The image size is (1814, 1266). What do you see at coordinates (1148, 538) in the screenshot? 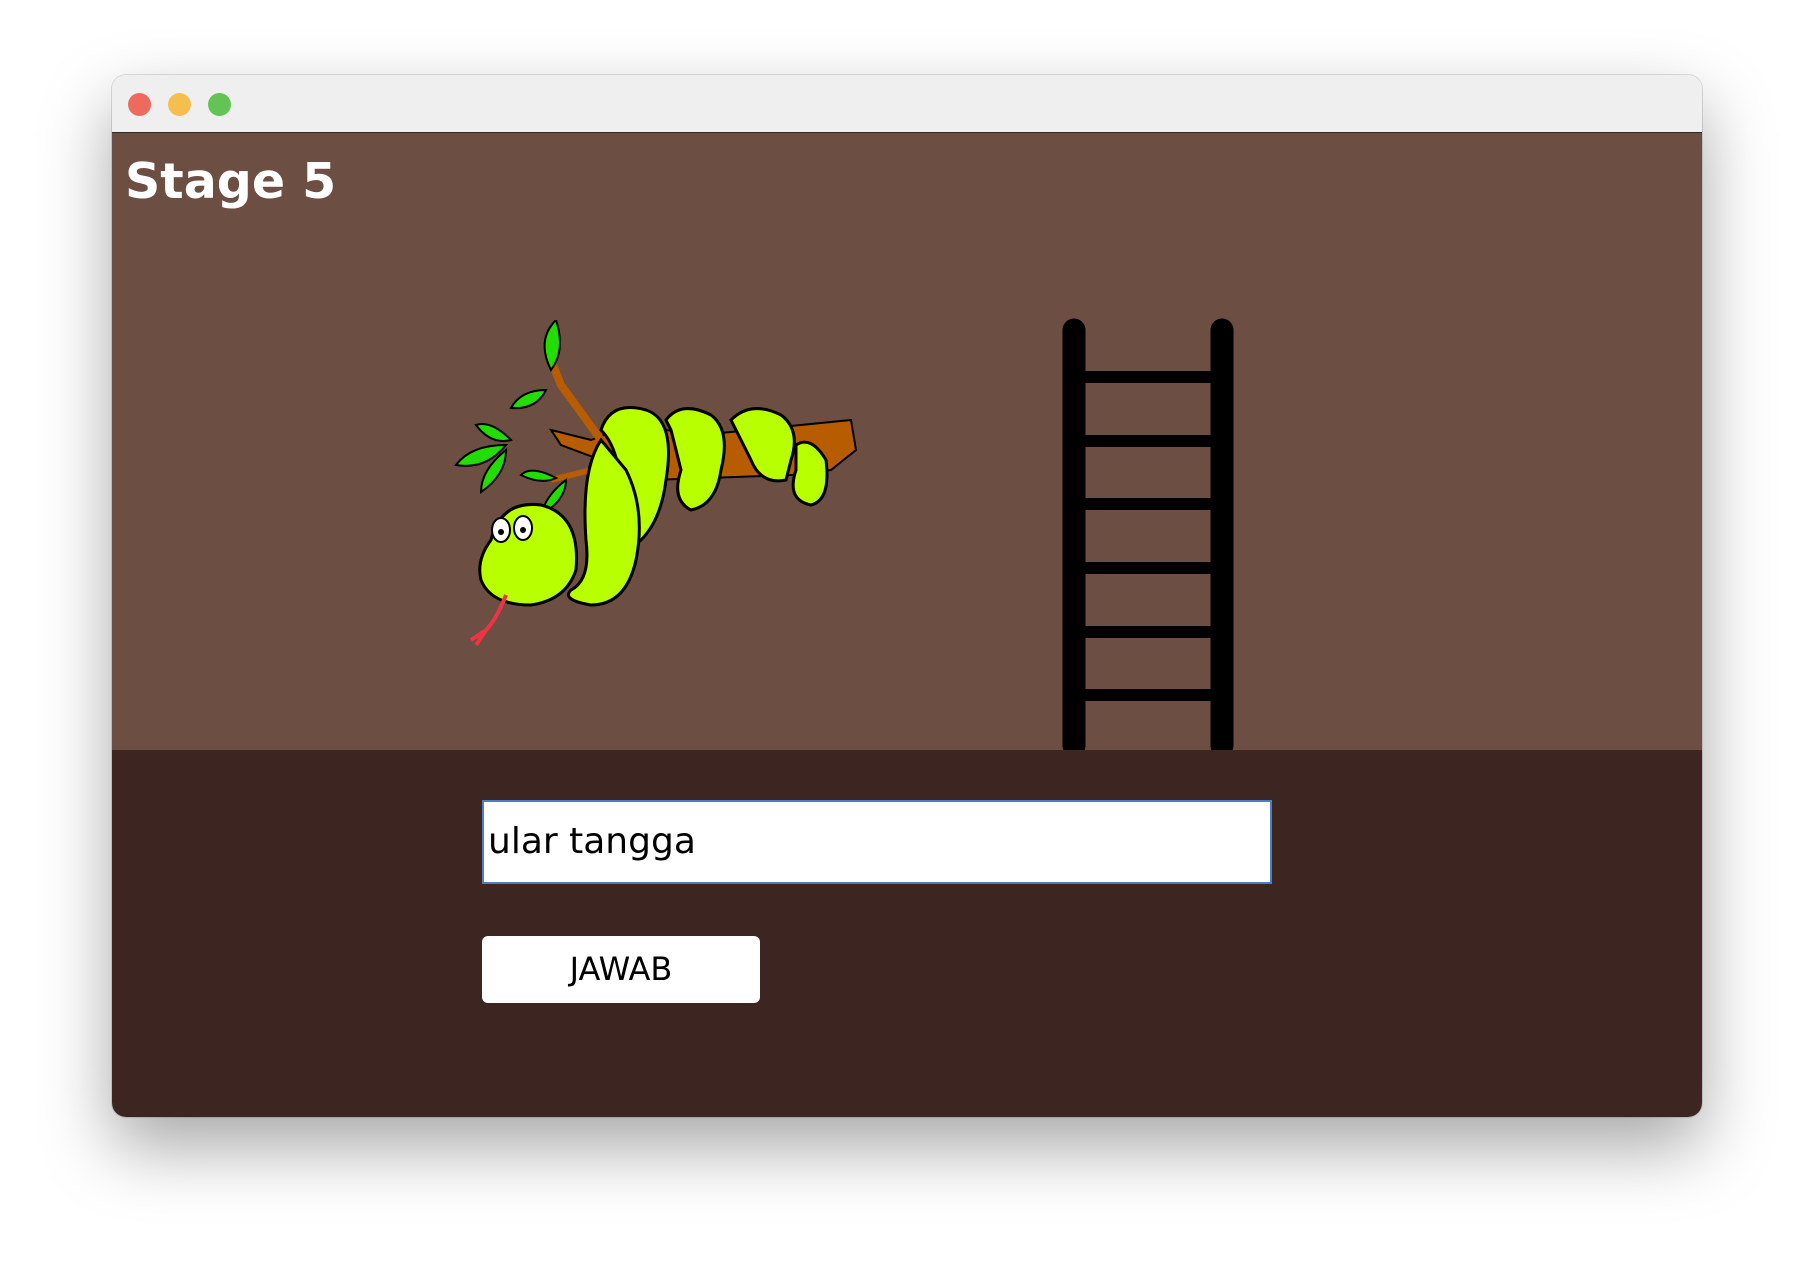
I see `ladder-image` at bounding box center [1148, 538].